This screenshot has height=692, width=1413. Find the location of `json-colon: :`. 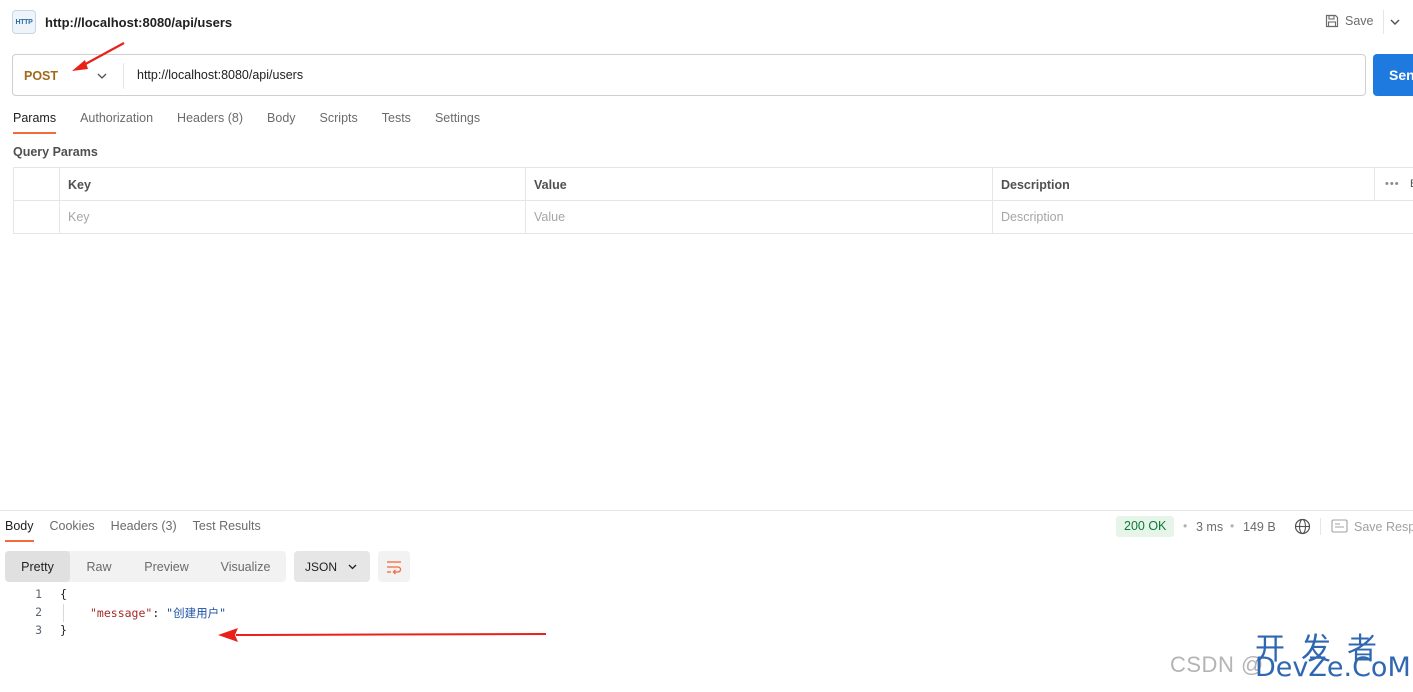

json-colon: : is located at coordinates (159, 613).